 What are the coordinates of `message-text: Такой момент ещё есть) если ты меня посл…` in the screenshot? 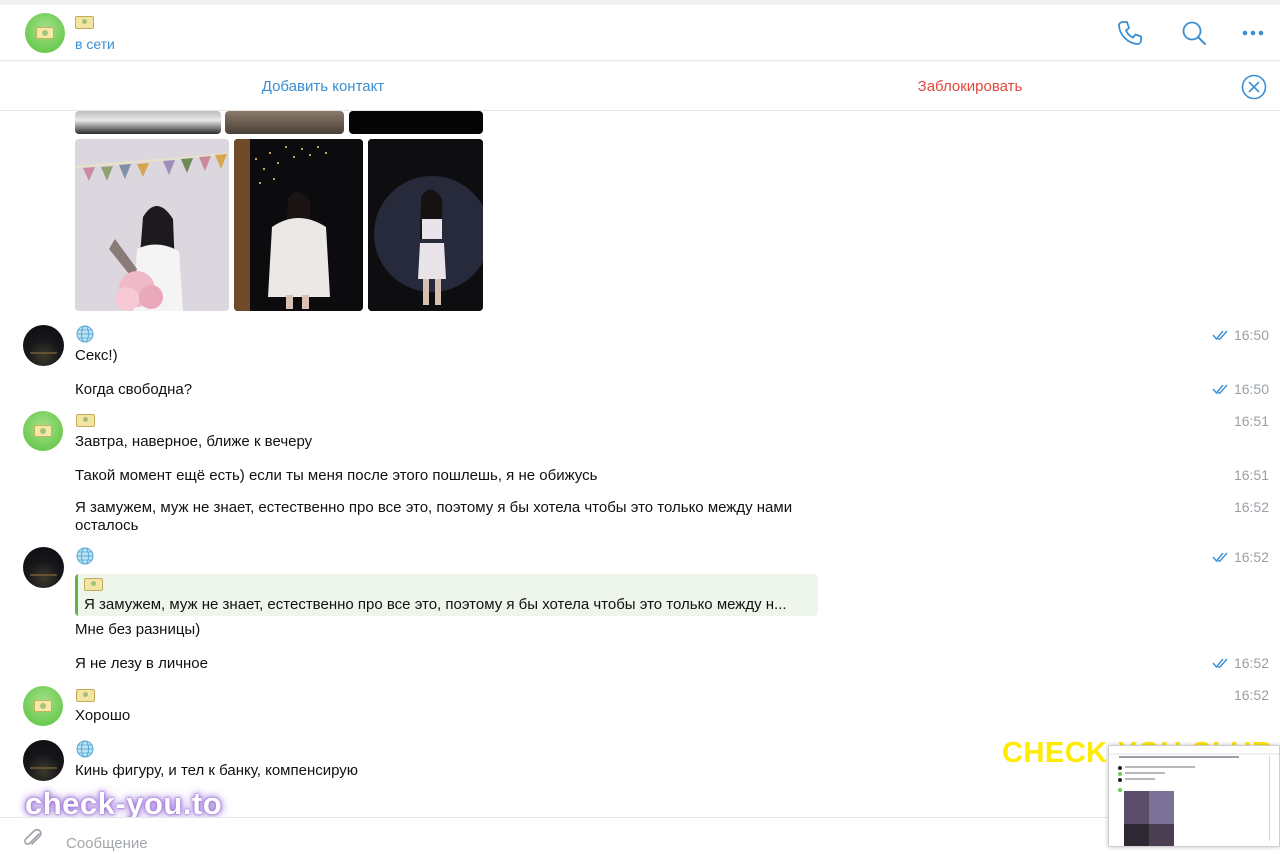 It's located at (336, 475).